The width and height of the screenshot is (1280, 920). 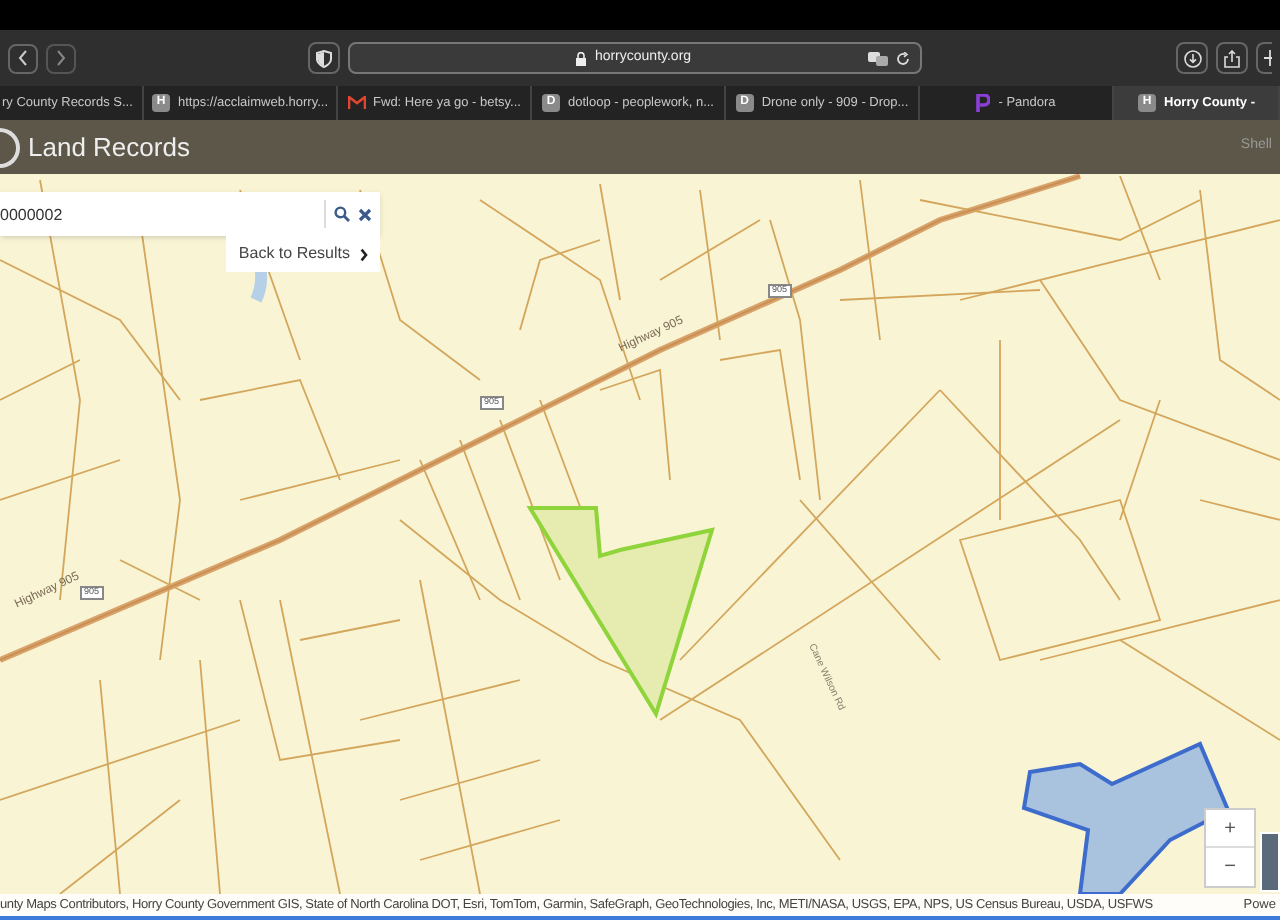 I want to click on forward-button, so click(x=61, y=58).